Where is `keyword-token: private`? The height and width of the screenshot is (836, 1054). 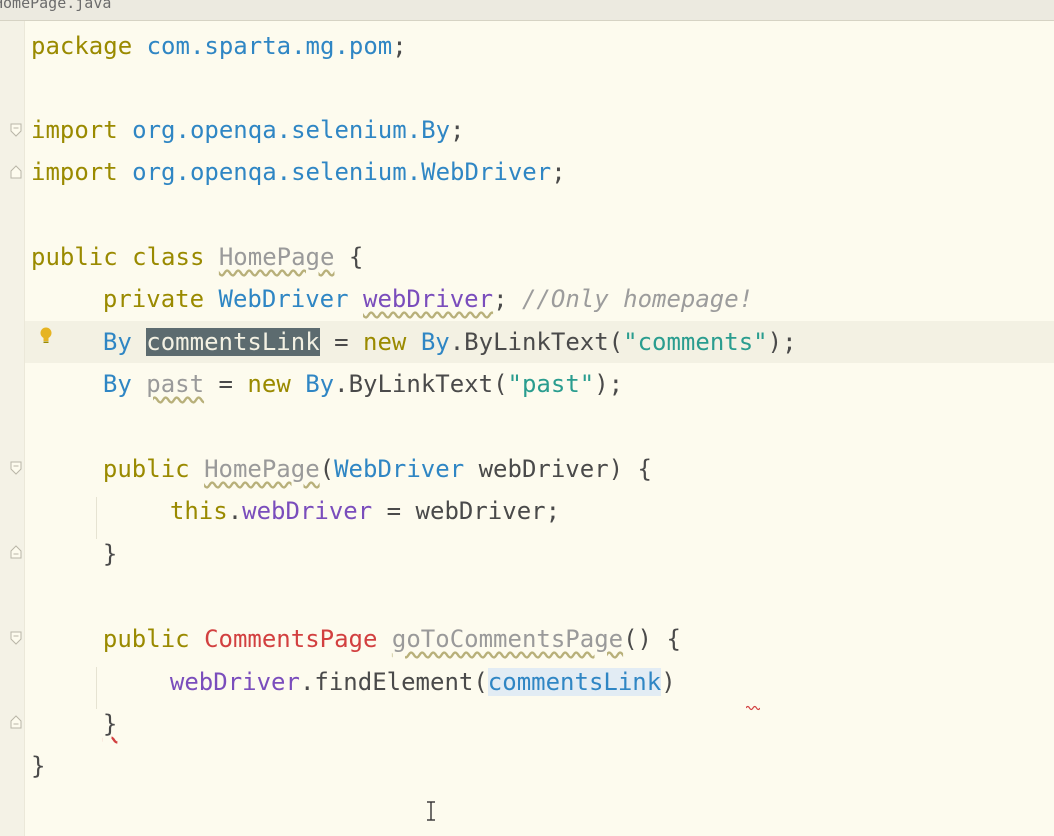 keyword-token: private is located at coordinates (153, 299).